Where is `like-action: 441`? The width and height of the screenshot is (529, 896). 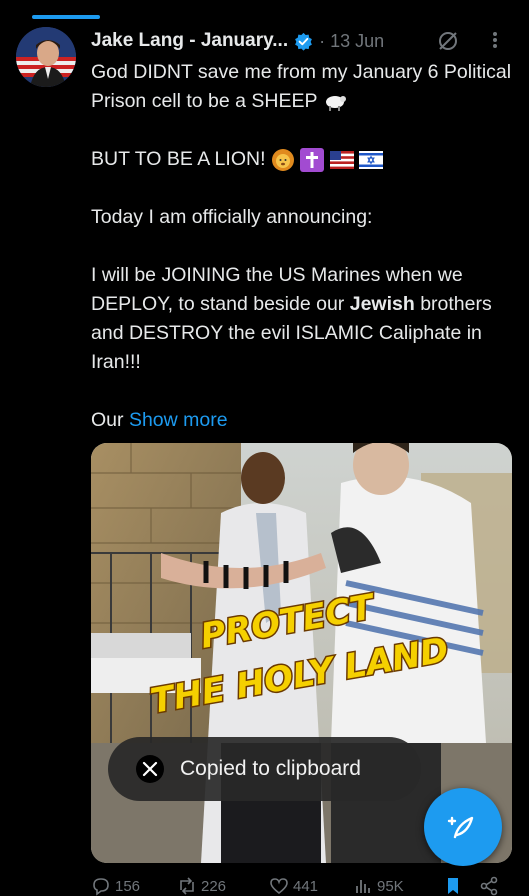
like-action: 441 is located at coordinates (293, 886).